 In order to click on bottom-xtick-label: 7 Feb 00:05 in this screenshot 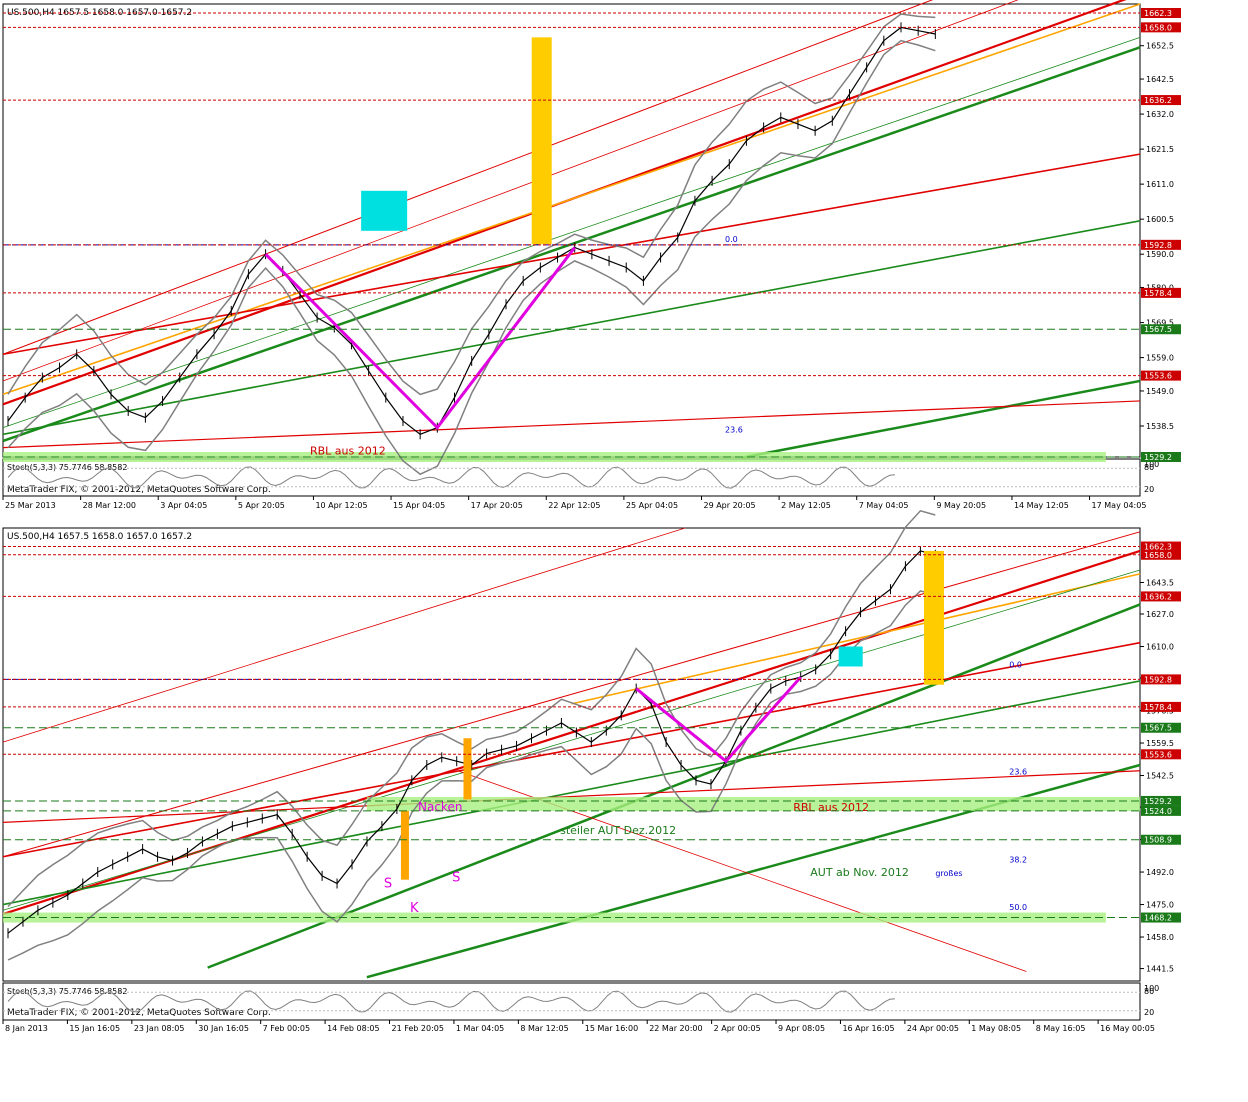, I will do `click(286, 1028)`.